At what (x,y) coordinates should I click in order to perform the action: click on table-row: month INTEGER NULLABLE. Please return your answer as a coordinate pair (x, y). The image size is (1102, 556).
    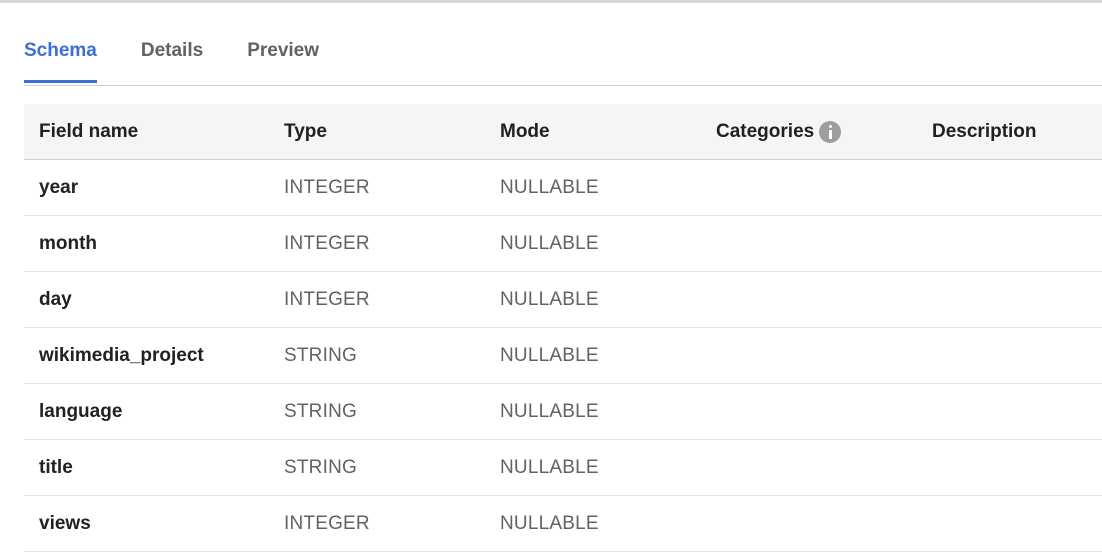
    Looking at the image, I should click on (563, 244).